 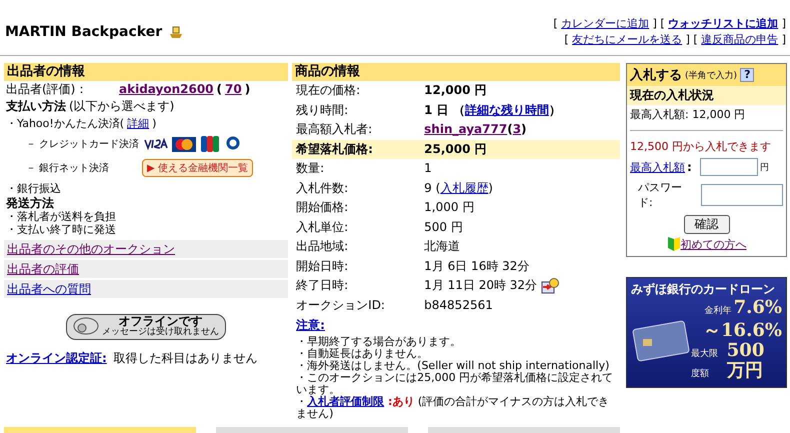 What do you see at coordinates (185, 358) in the screenshot?
I see `certificate-text: 取得した科目はありません` at bounding box center [185, 358].